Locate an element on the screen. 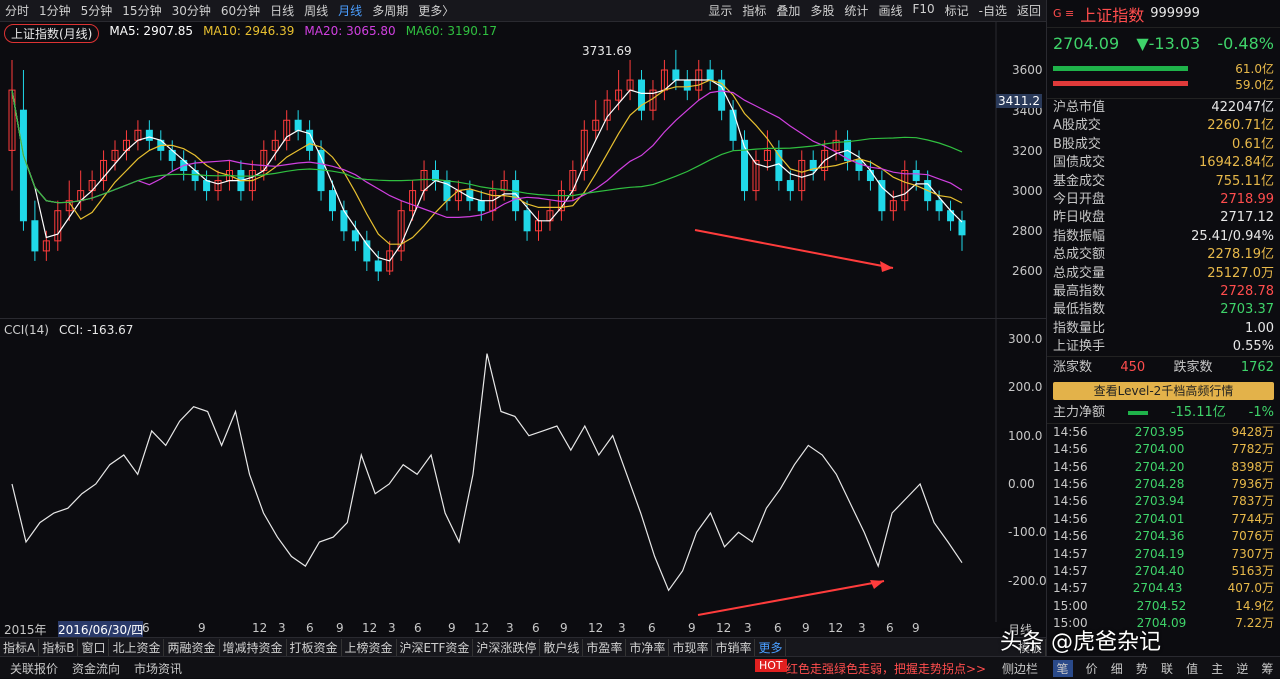 This screenshot has height=679, width=1280. quote-tab: 细 is located at coordinates (1117, 668).